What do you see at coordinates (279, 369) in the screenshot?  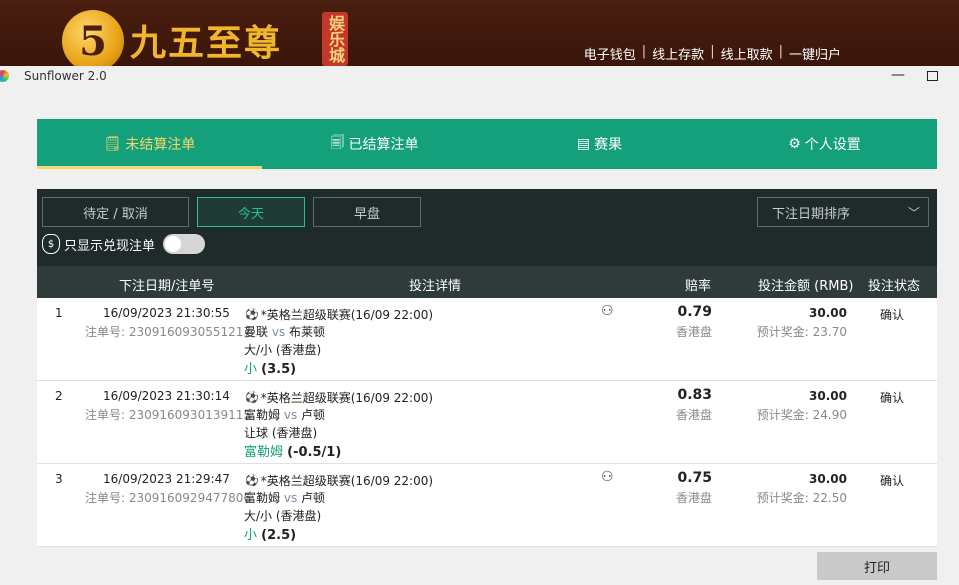 I see `selection-line: (3.5)` at bounding box center [279, 369].